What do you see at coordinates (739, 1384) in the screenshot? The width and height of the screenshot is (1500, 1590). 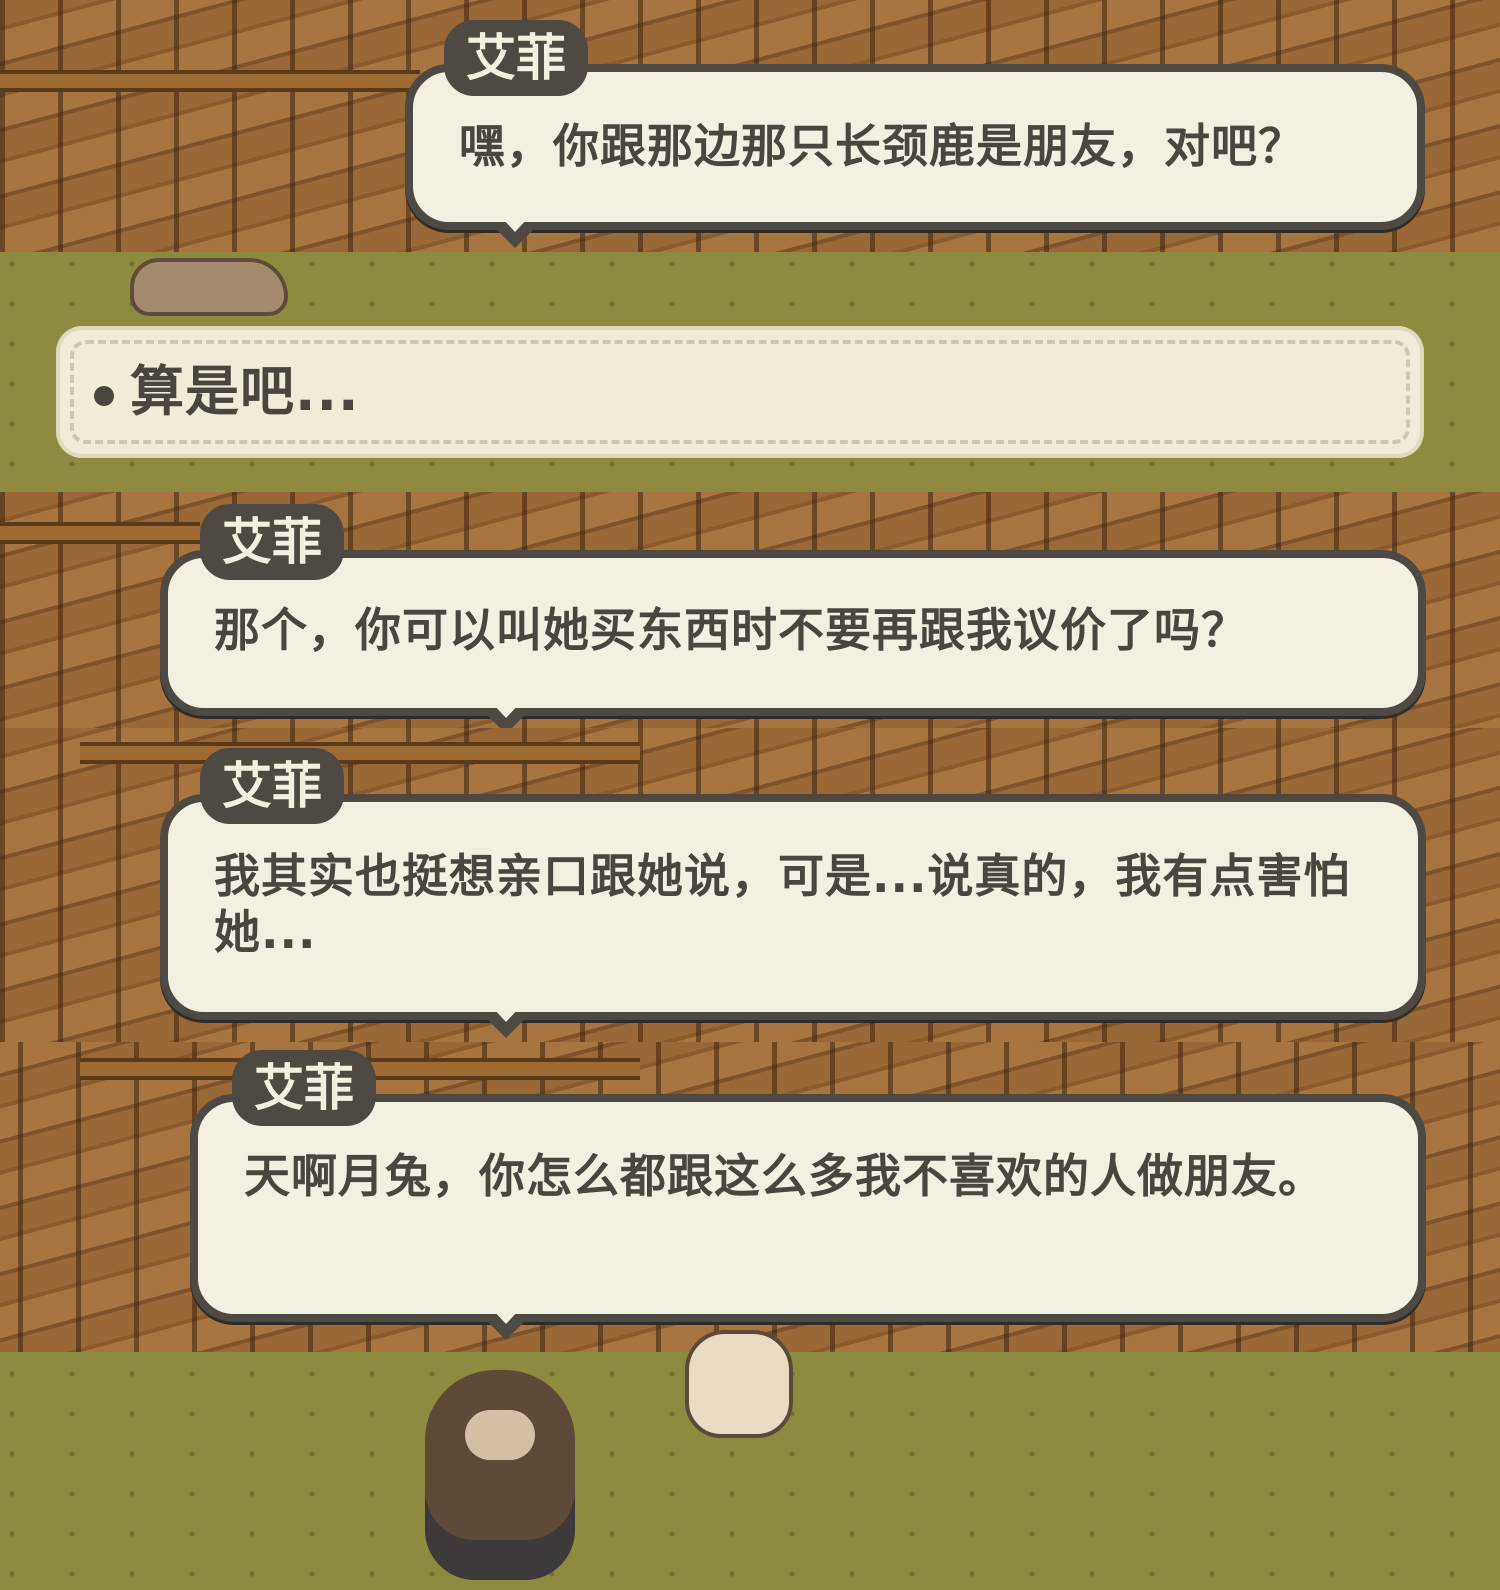 I see `bunny-character` at bounding box center [739, 1384].